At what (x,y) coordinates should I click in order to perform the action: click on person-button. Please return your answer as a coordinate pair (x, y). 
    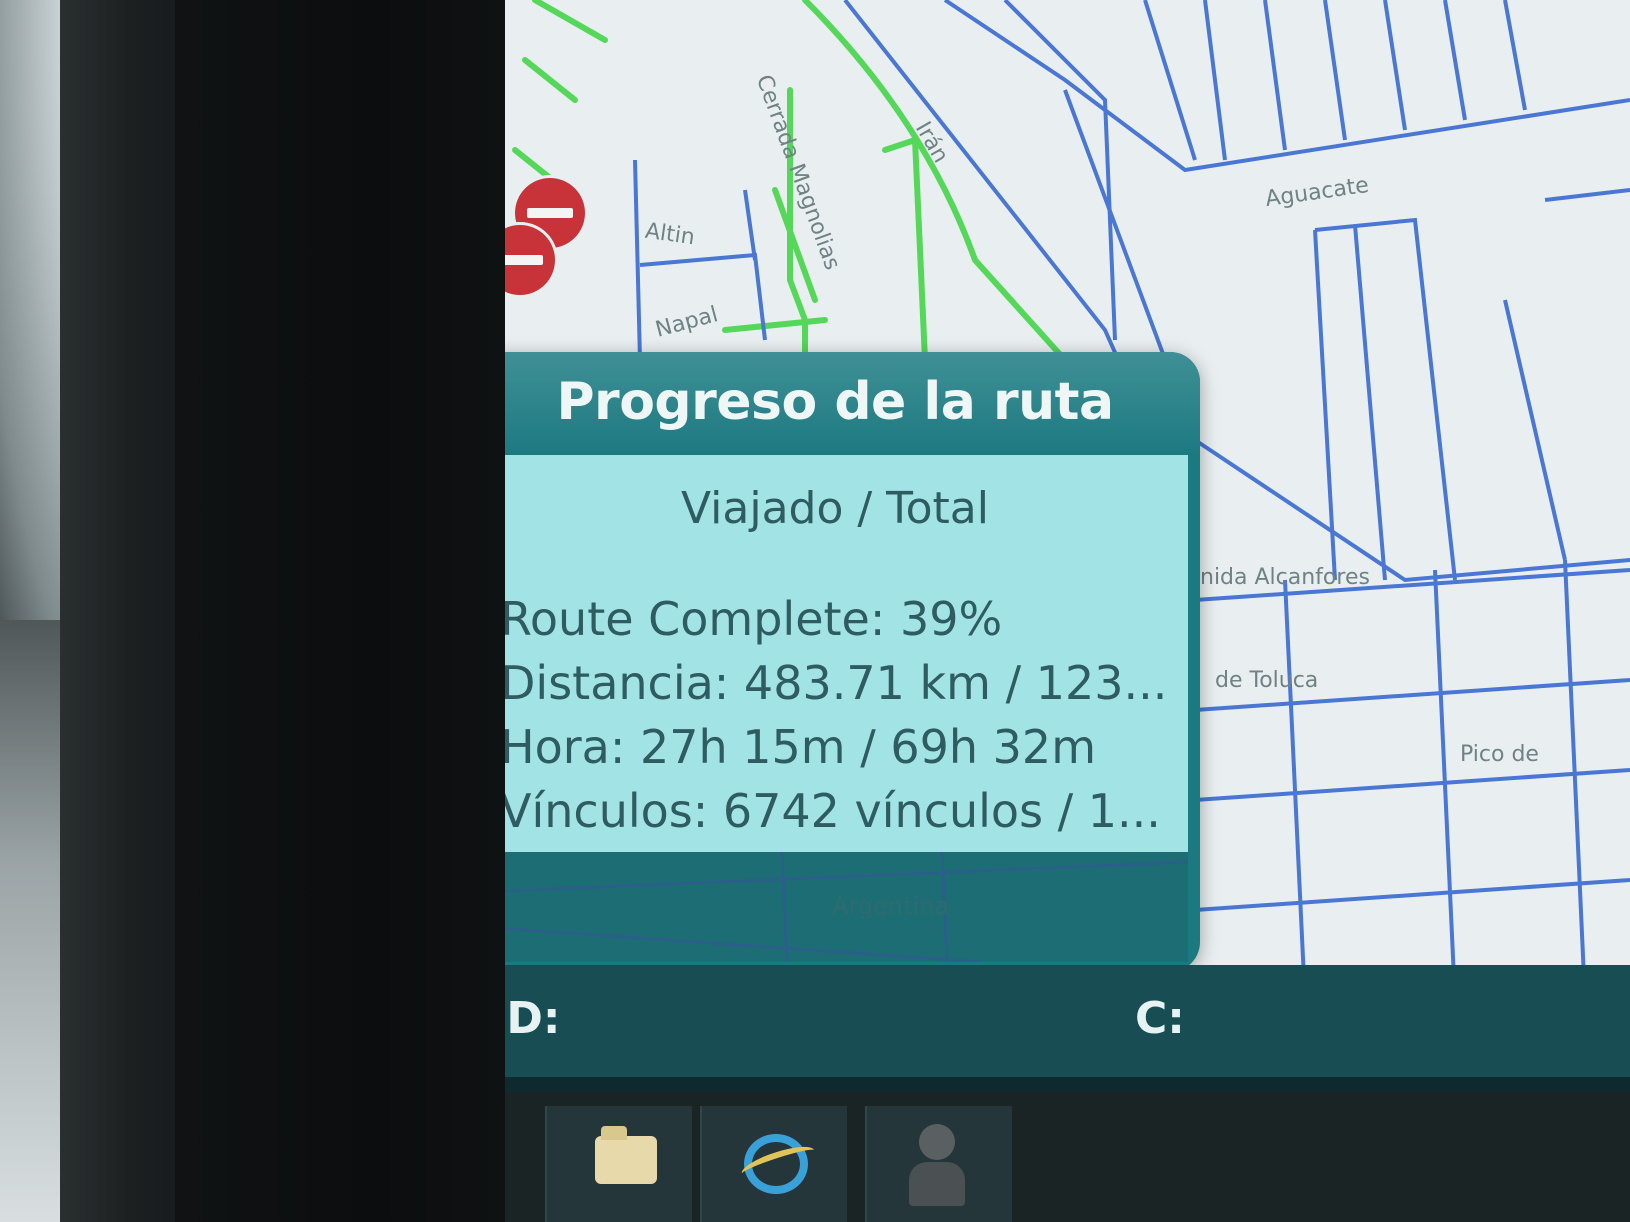
    Looking at the image, I should click on (938, 1164).